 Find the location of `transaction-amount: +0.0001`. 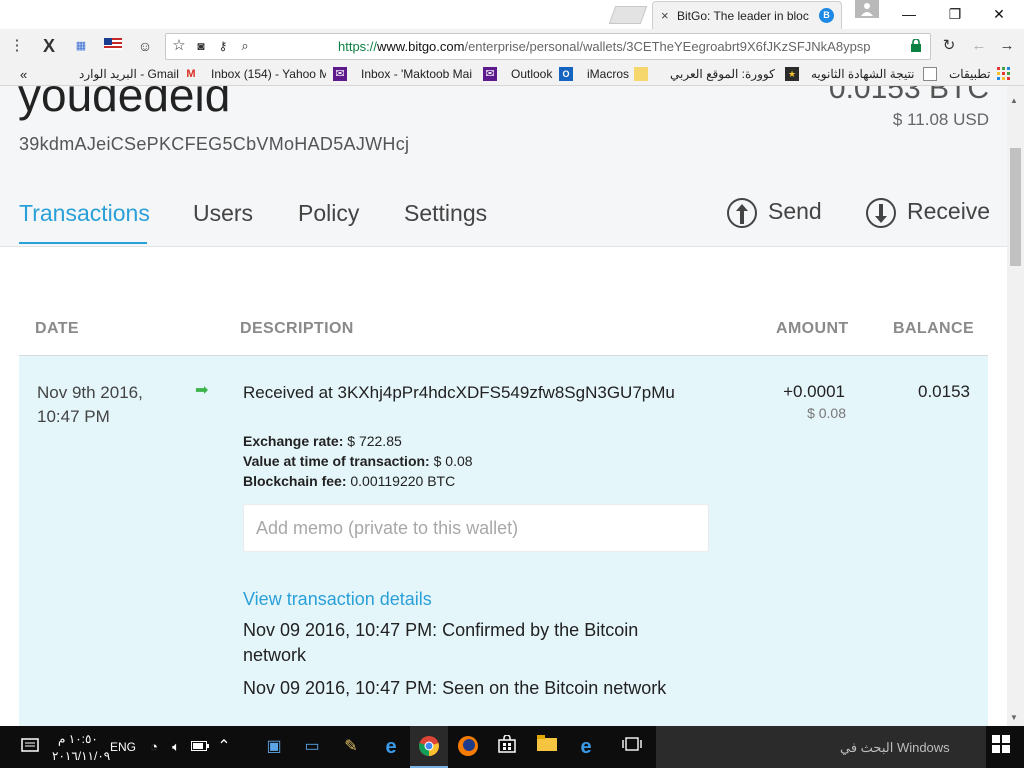

transaction-amount: +0.0001 is located at coordinates (814, 391).